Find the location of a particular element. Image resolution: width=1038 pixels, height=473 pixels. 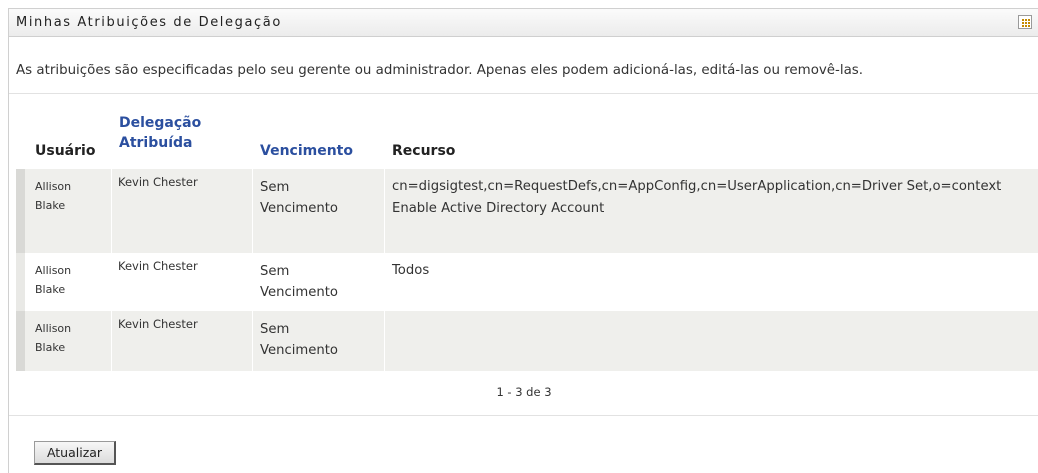

grid-menu-icon is located at coordinates (1025, 22).